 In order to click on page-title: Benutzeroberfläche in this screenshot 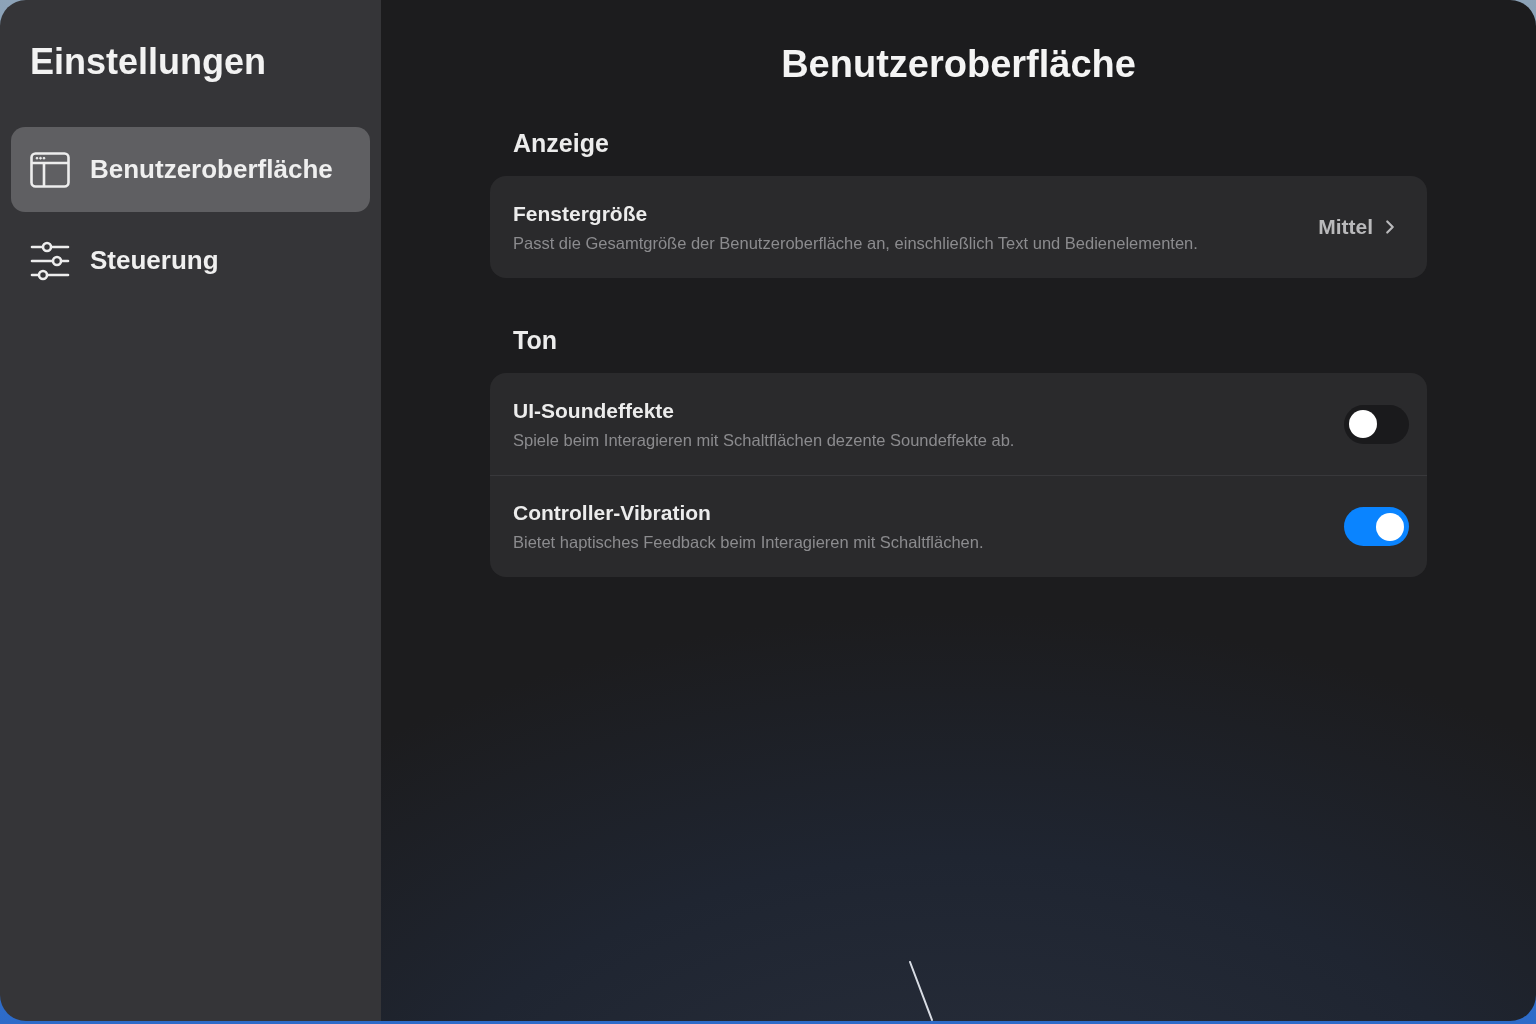, I will do `click(958, 64)`.